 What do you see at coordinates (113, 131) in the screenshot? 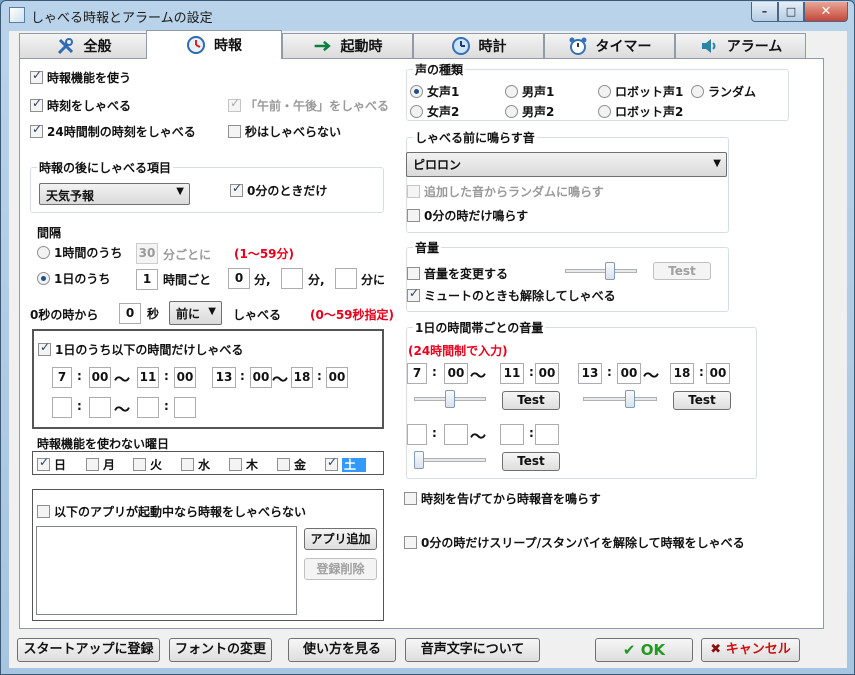
I see `h24-checkbox: 24時間制の時刻をしゃべる` at bounding box center [113, 131].